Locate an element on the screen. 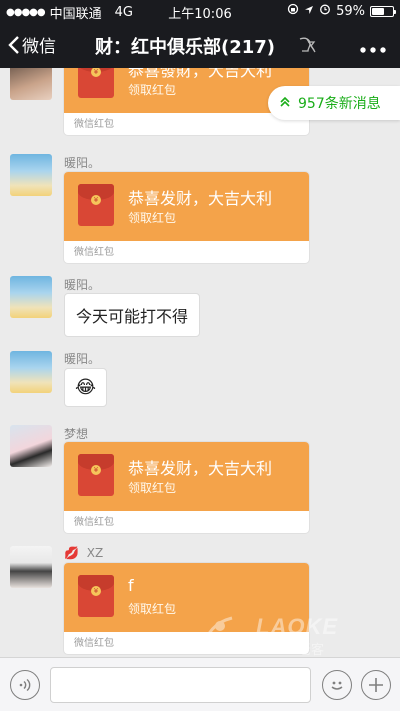  mute-notifications-icon is located at coordinates (306, 47).